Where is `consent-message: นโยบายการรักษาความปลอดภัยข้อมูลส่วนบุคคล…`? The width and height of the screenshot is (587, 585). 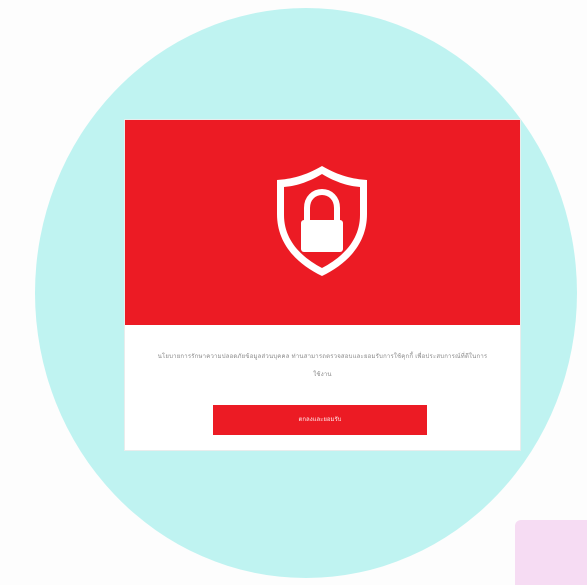 consent-message: นโยบายการรักษาความปลอดภัยข้อมูลส่วนบุคคล… is located at coordinates (322, 365).